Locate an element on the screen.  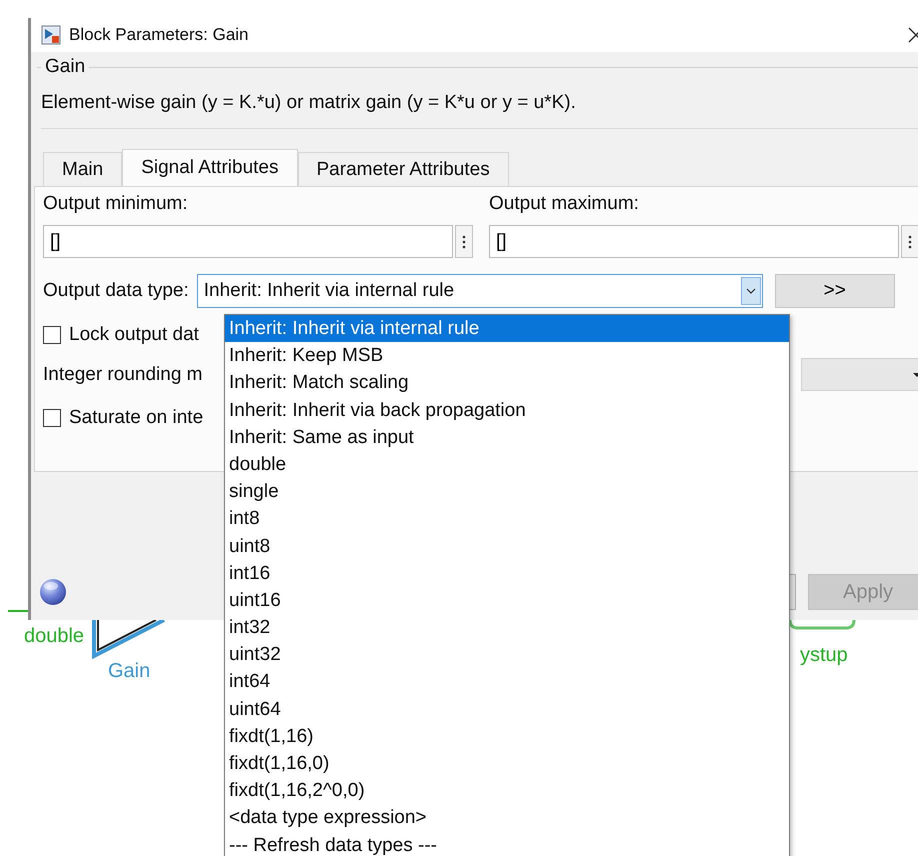
dropdown-option: int64 is located at coordinates (507, 682).